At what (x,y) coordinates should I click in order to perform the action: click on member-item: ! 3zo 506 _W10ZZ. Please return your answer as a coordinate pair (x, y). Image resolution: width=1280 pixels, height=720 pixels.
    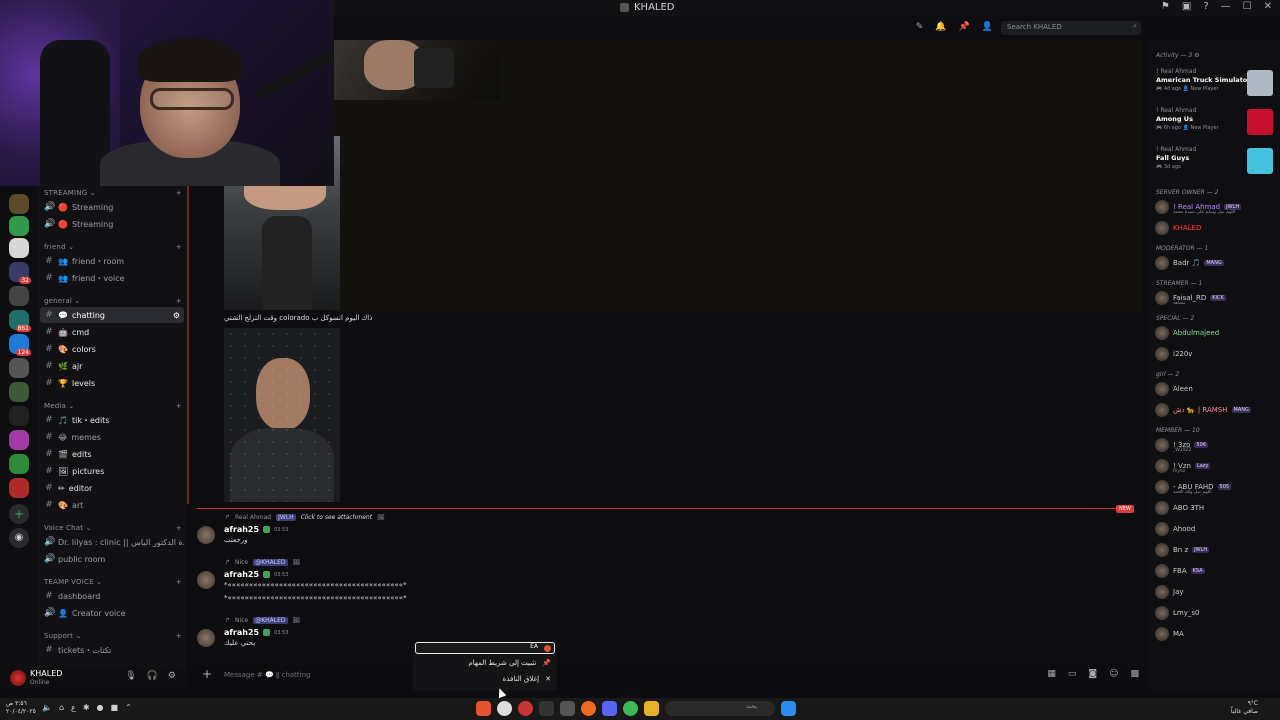
    Looking at the image, I should click on (1216, 445).